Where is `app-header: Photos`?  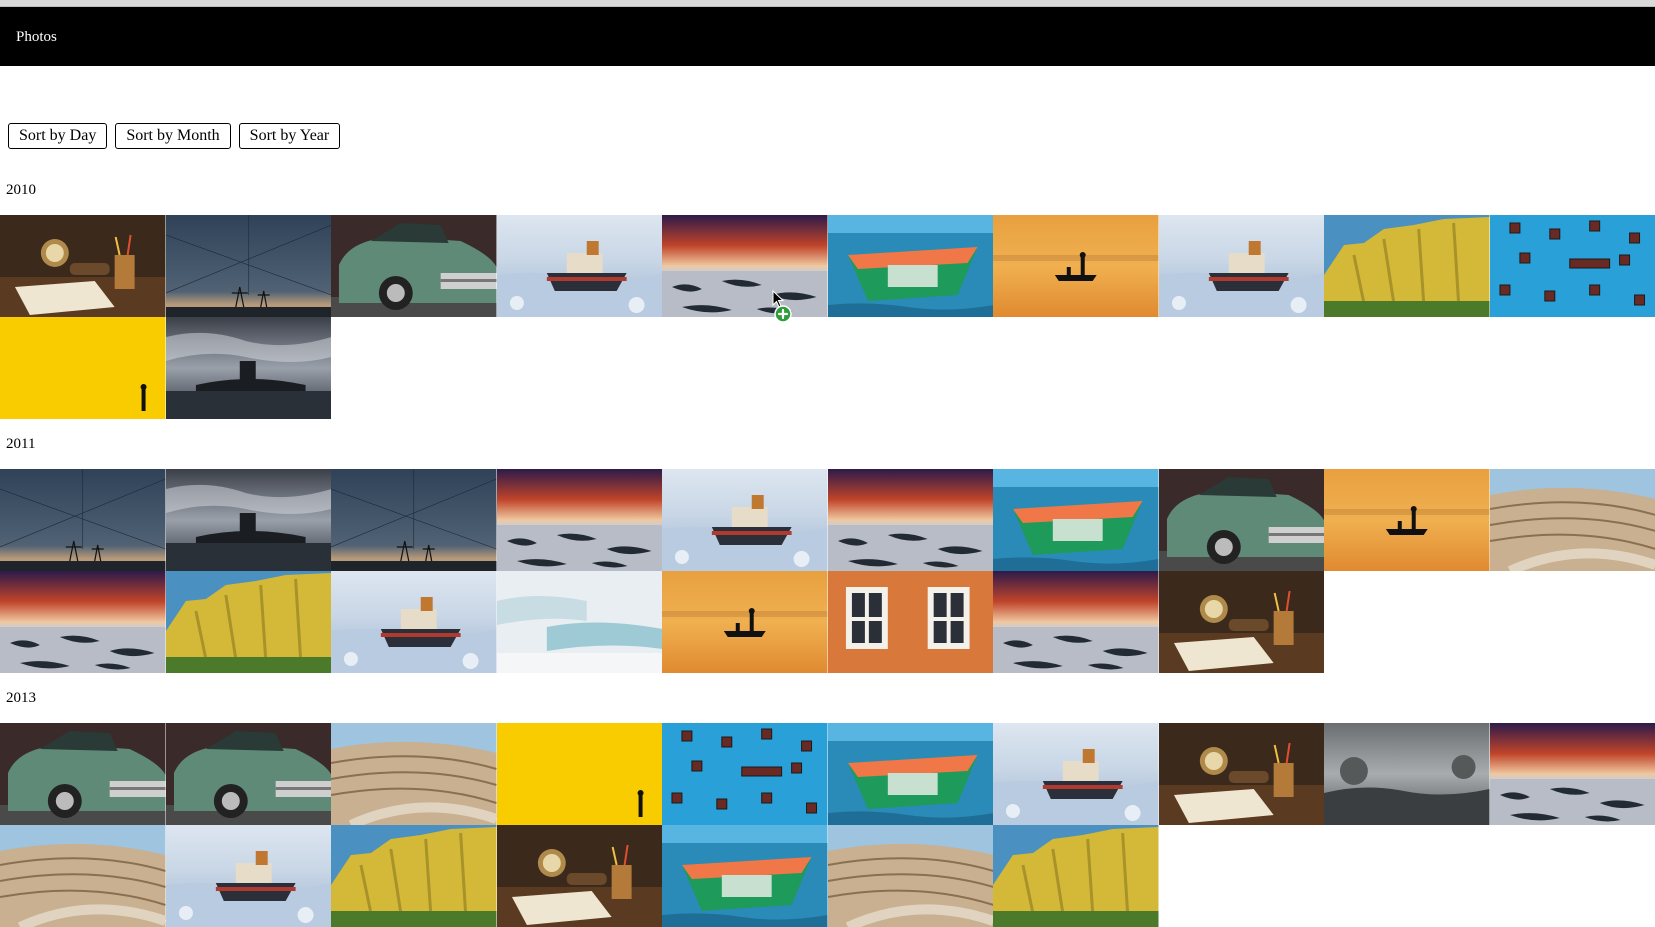
app-header: Photos is located at coordinates (827, 36).